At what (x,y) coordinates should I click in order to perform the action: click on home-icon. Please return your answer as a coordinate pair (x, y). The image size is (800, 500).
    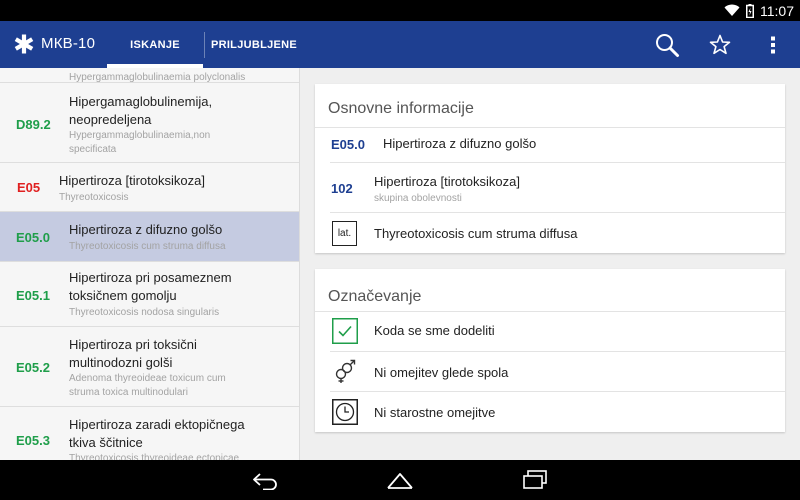
    Looking at the image, I should click on (400, 480).